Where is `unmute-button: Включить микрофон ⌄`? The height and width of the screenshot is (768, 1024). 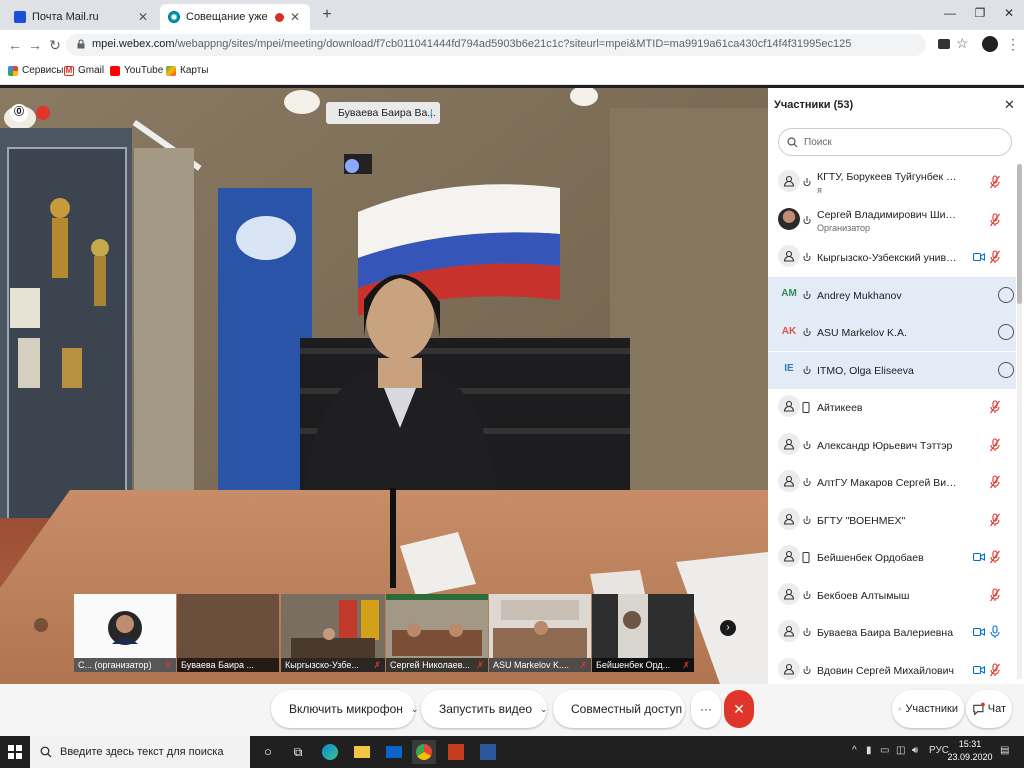 unmute-button: Включить микрофон ⌄ is located at coordinates (344, 709).